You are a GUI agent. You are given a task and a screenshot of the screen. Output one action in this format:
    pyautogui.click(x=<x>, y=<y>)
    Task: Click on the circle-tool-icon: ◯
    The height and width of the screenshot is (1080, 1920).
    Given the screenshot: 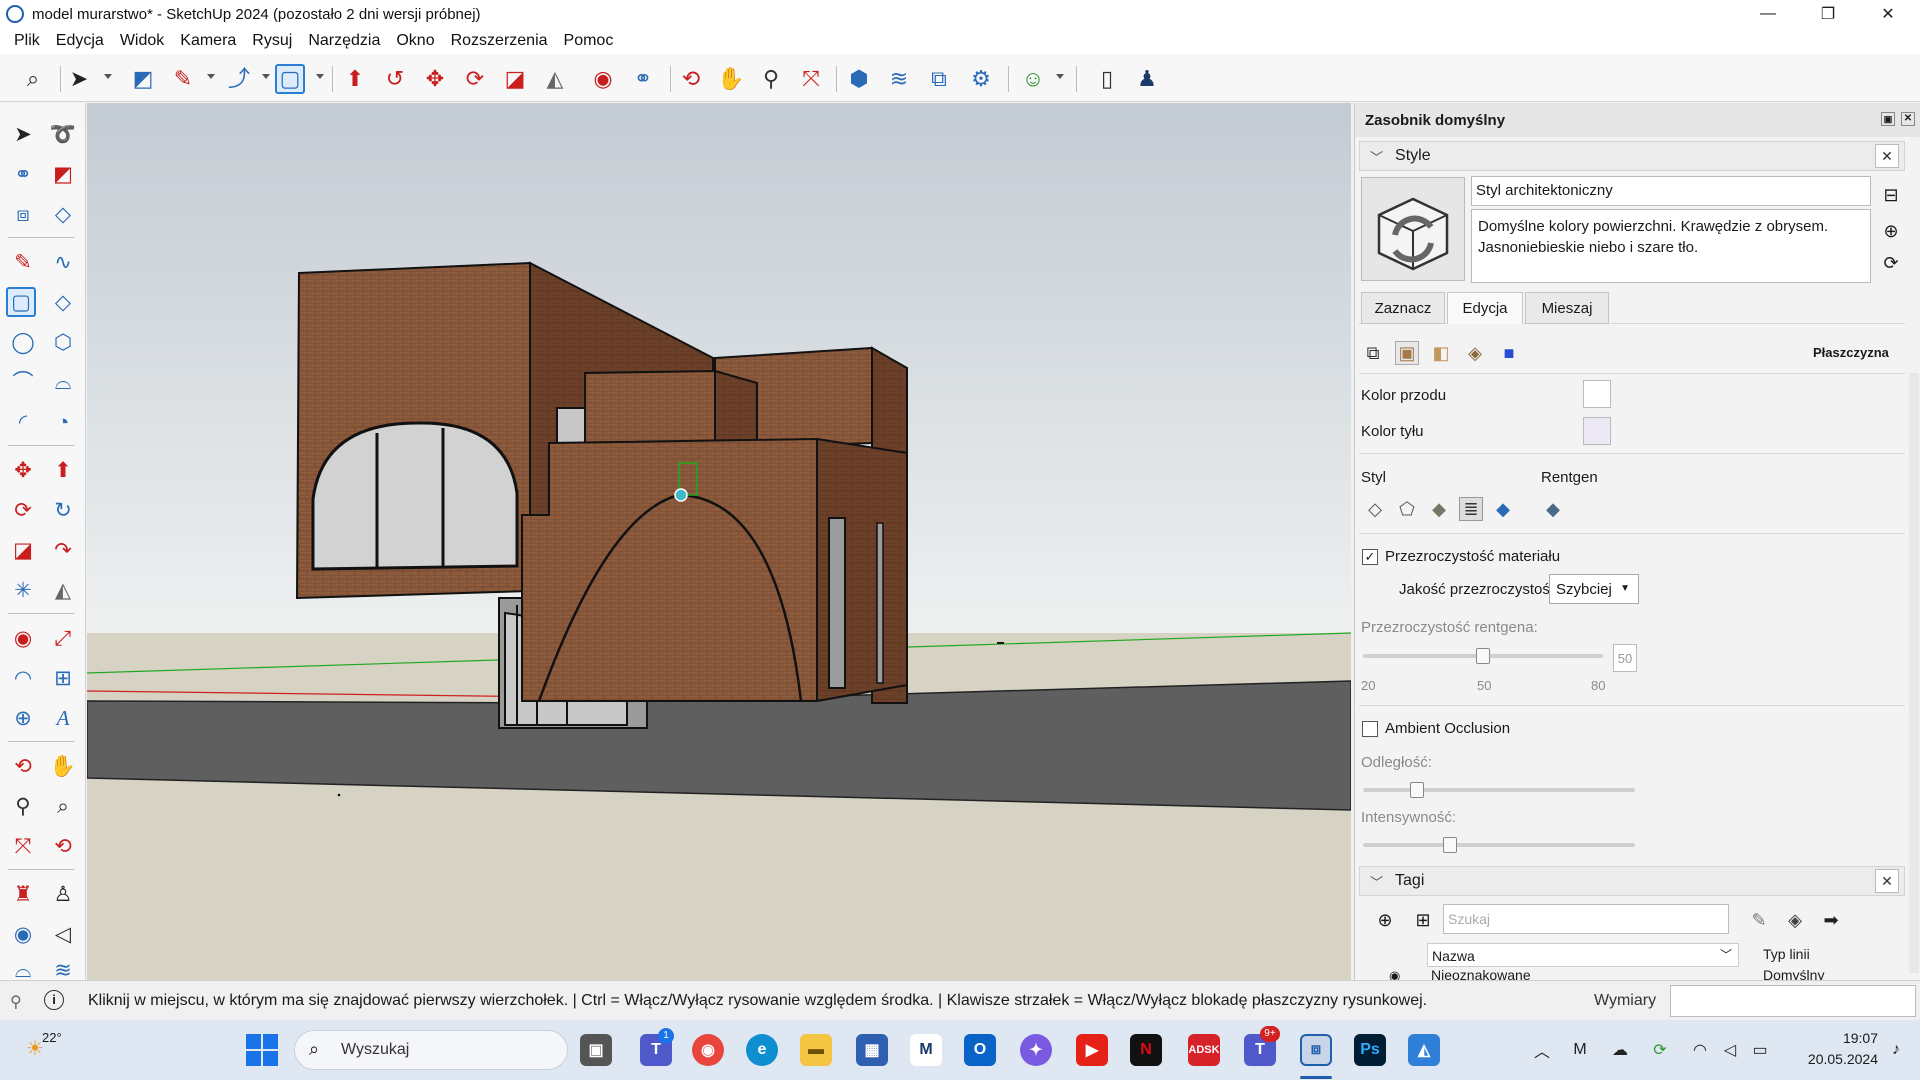 What is the action you would take?
    pyautogui.click(x=23, y=342)
    